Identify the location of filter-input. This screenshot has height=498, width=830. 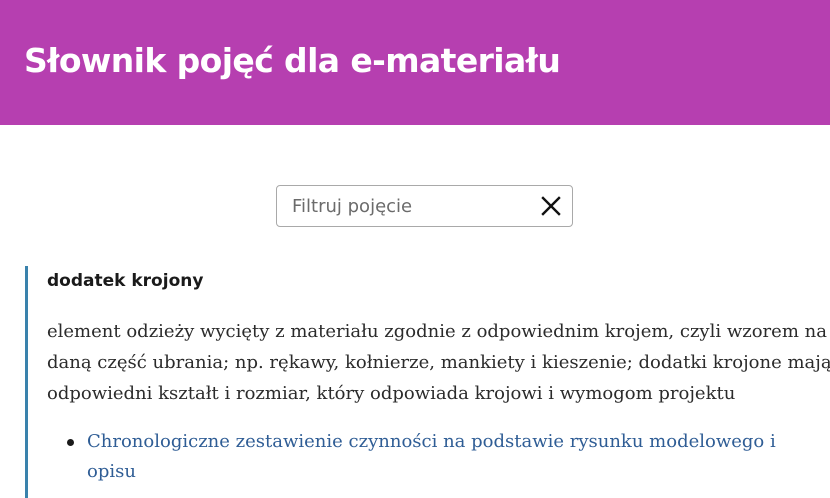
(402, 206).